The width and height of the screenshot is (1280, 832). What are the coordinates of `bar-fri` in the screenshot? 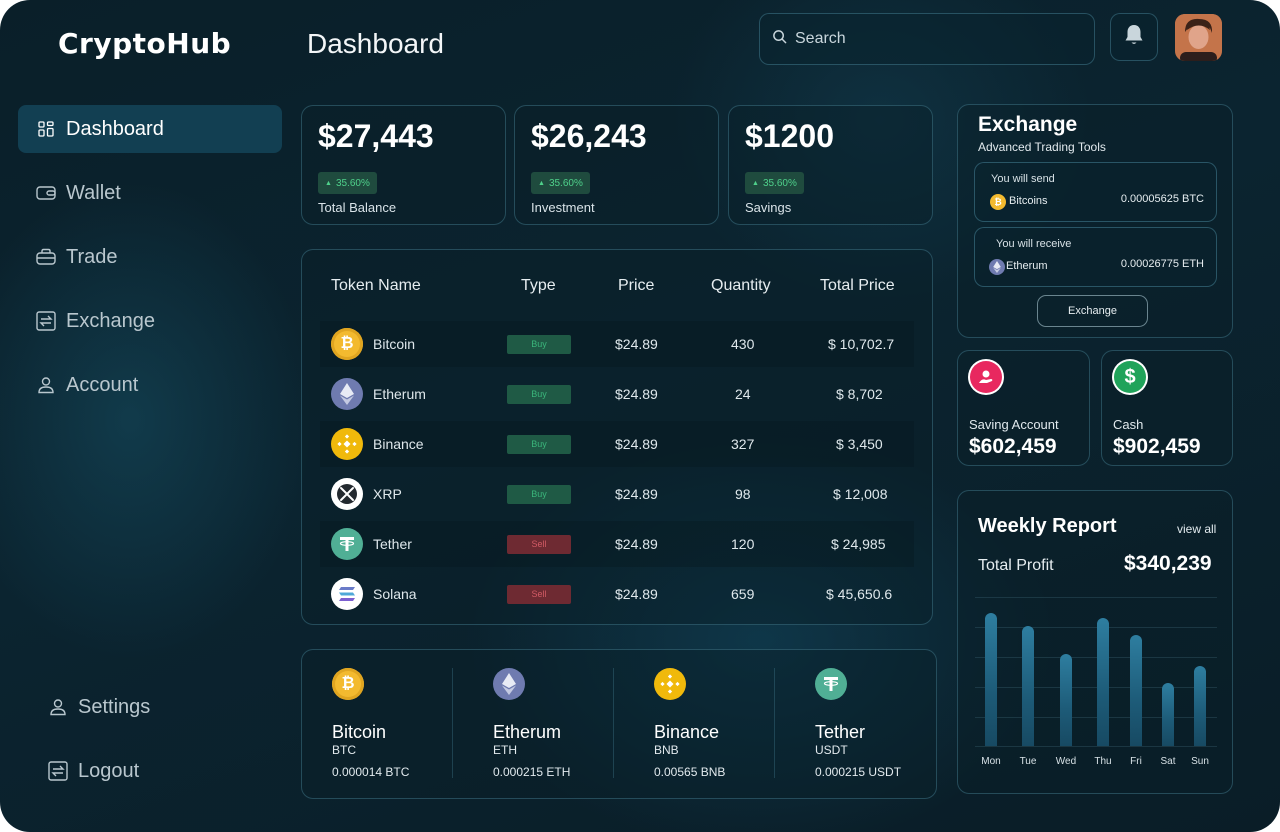 It's located at (1136, 690).